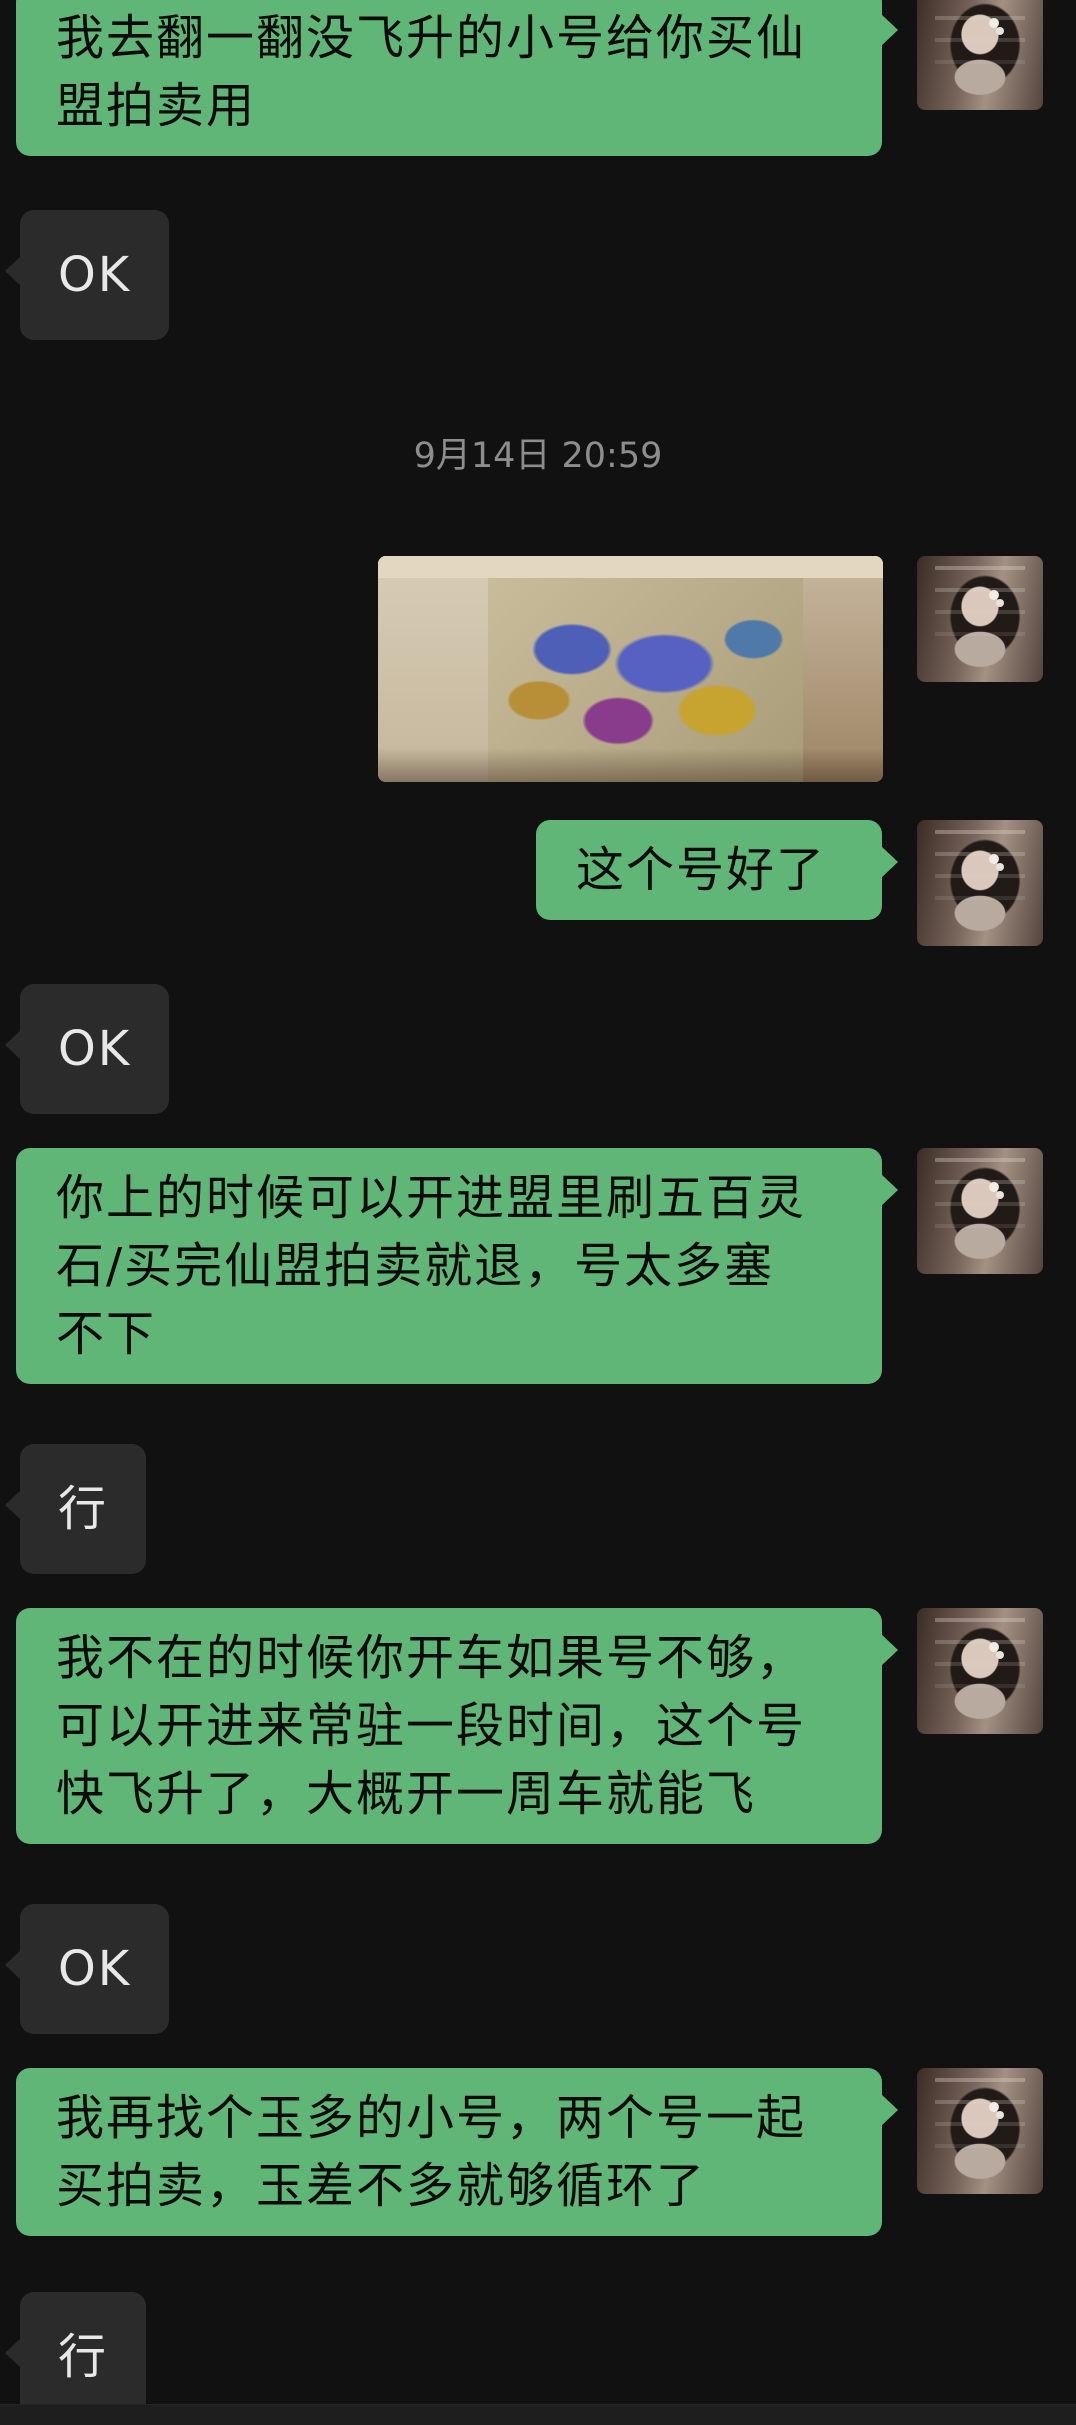 This screenshot has width=1076, height=2425. What do you see at coordinates (717, 870) in the screenshot?
I see `message-bubble-sent: 这个号好了` at bounding box center [717, 870].